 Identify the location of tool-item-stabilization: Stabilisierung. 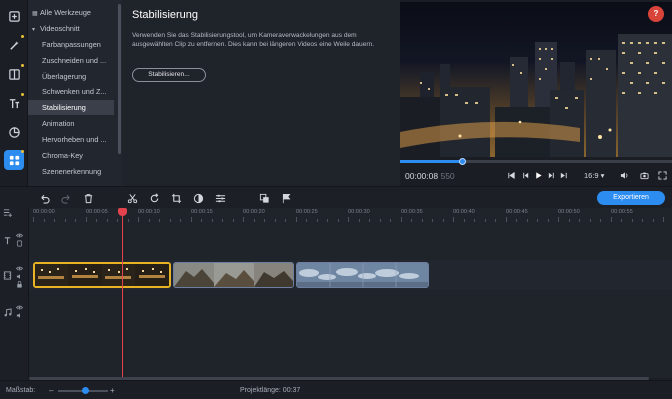
(71, 107).